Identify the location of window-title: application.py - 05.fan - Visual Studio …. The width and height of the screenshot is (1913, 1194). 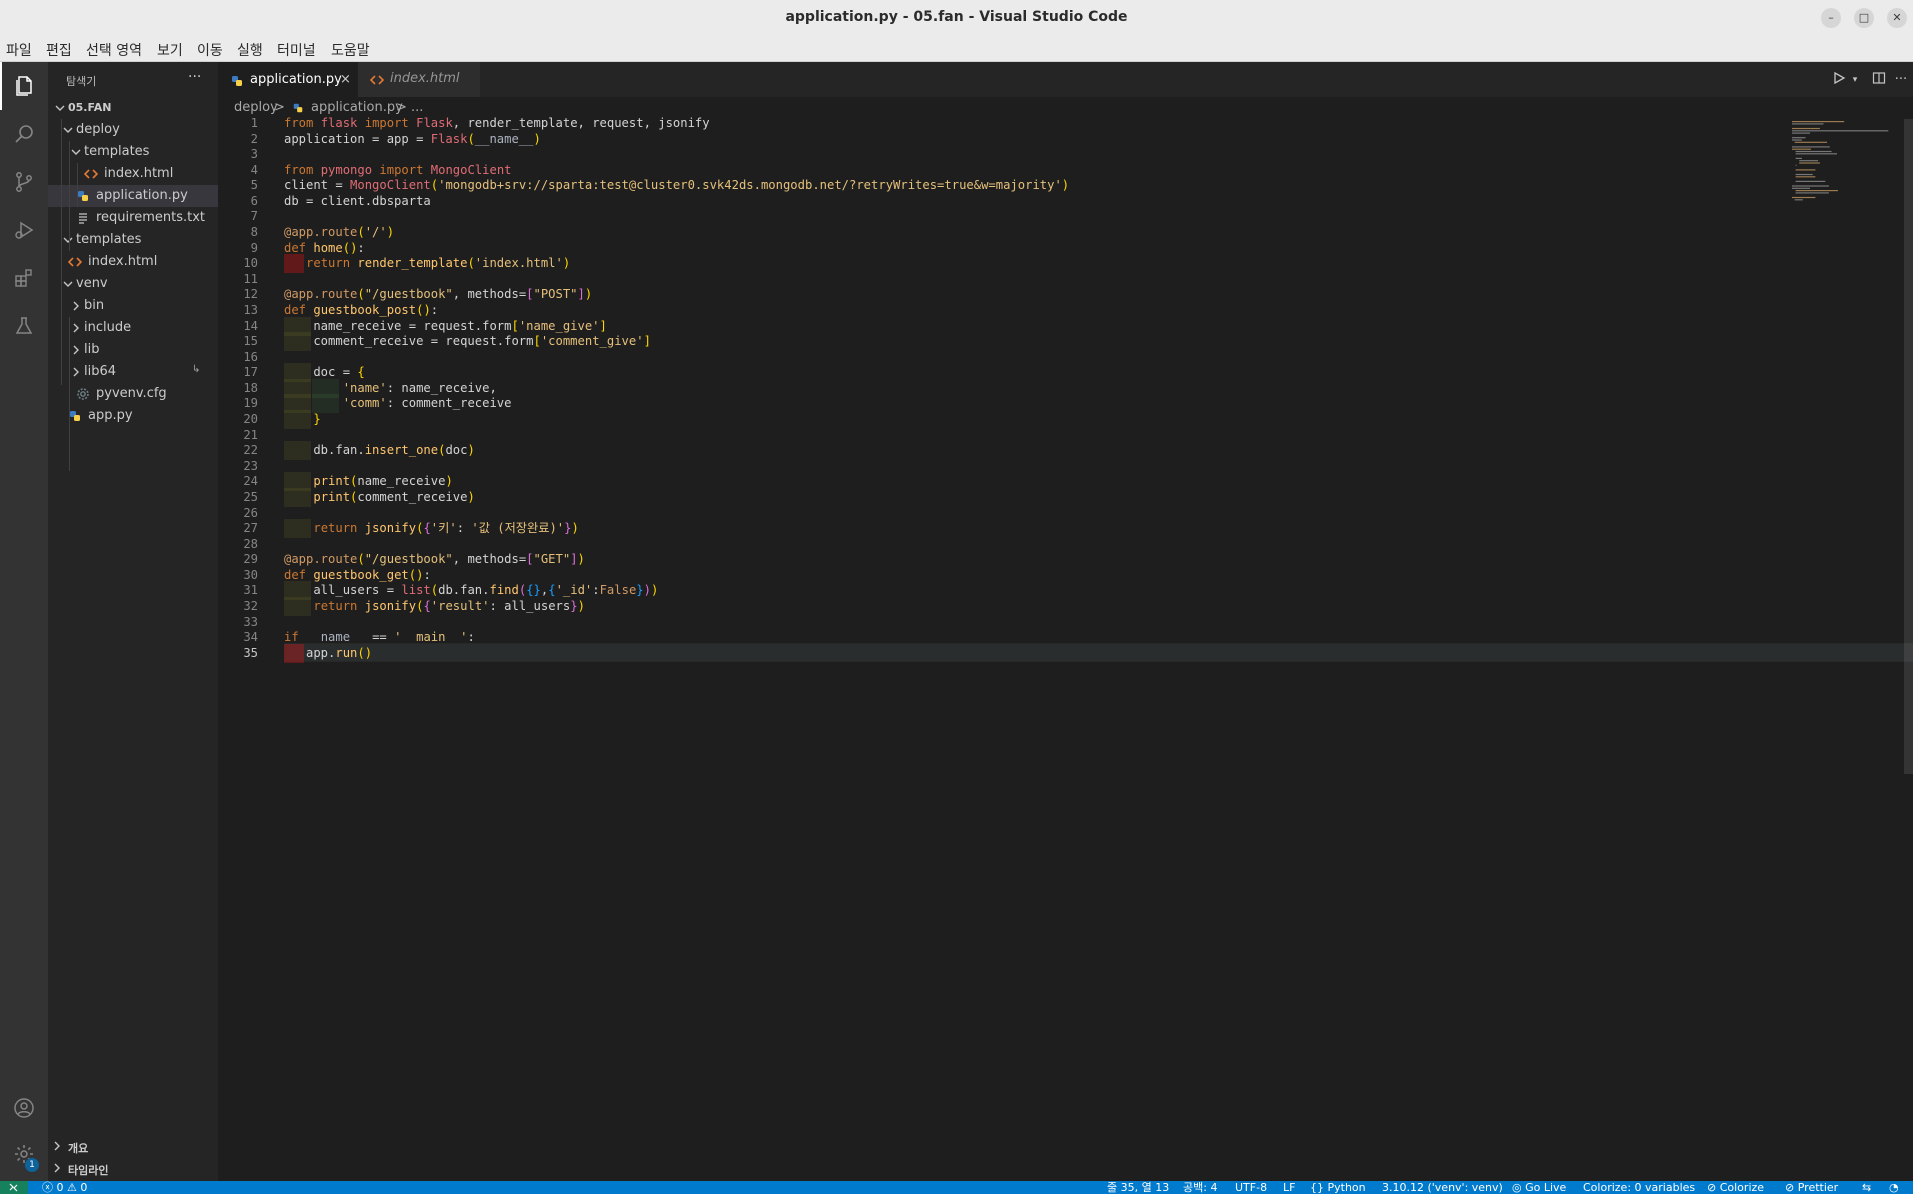
(956, 17).